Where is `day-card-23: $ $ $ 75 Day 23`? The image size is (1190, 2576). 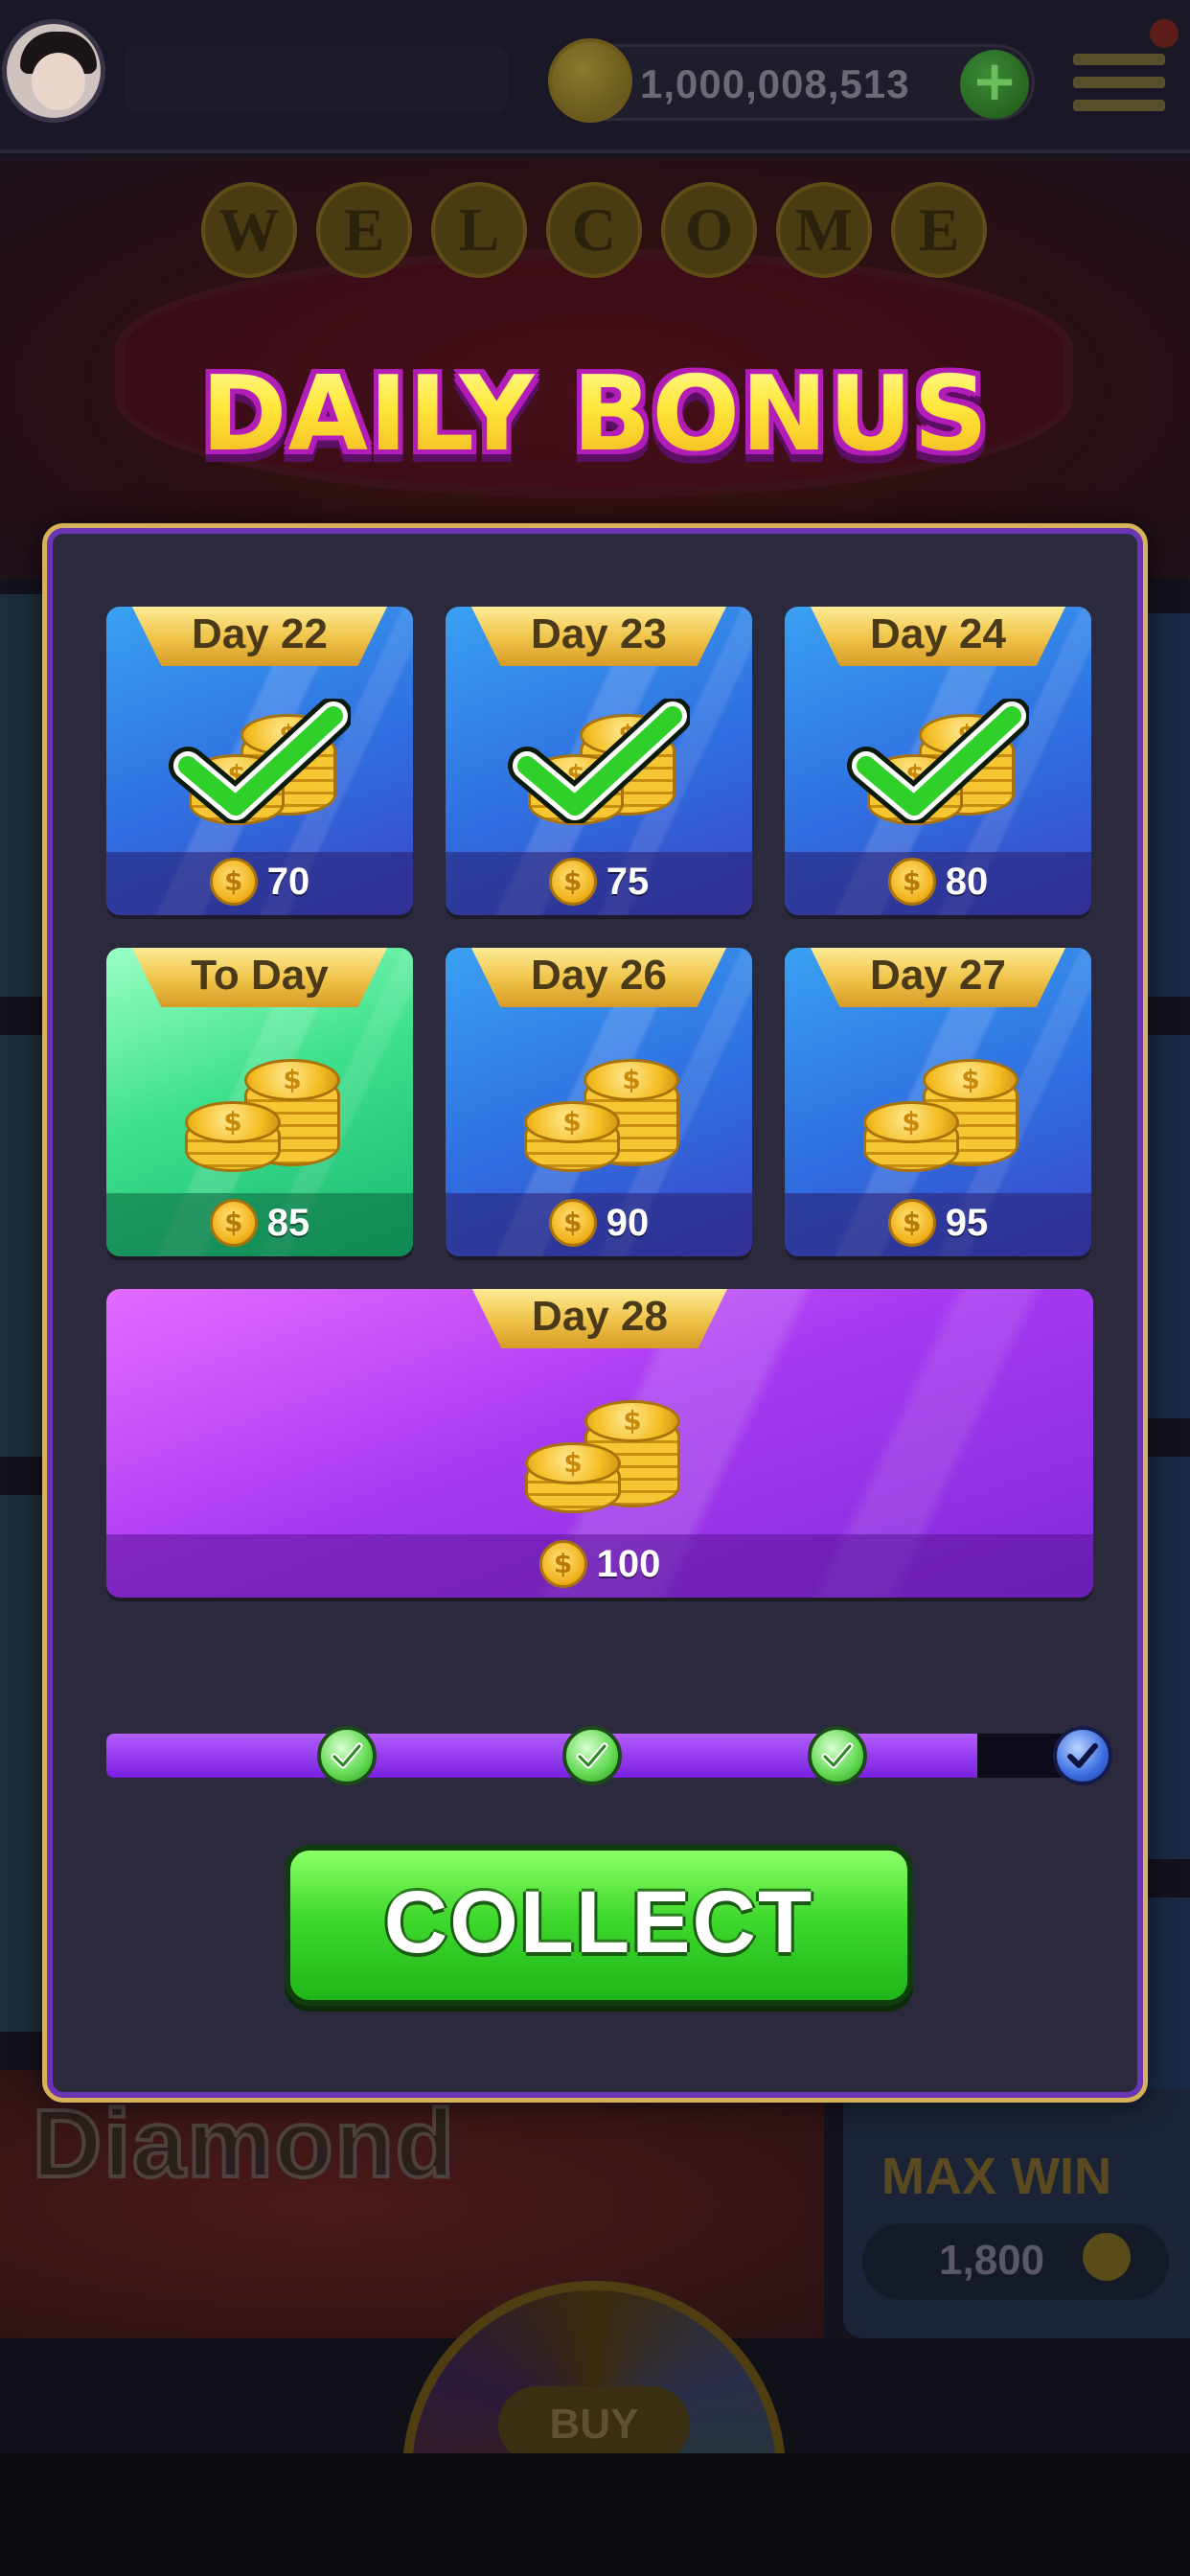
day-card-23: $ $ $ 75 Day 23 is located at coordinates (599, 761).